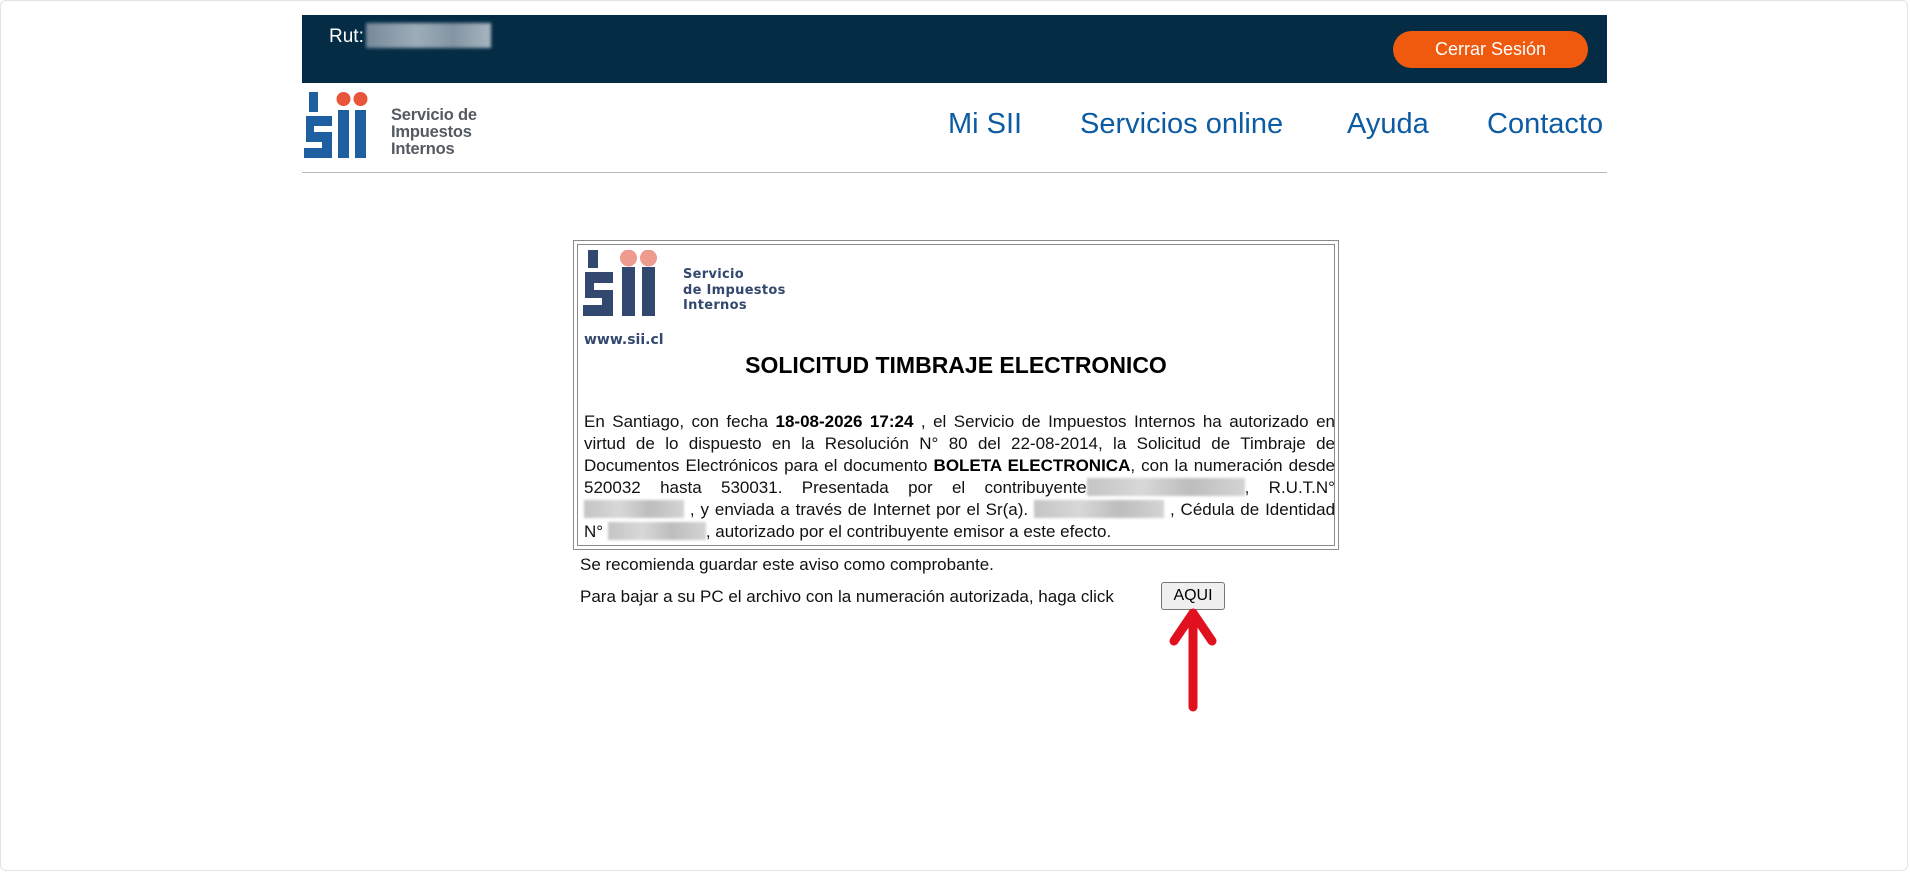 This screenshot has height=873, width=1910. What do you see at coordinates (956, 365) in the screenshot?
I see `certificate-title: SOLICITUD TIMBRAJE ELECTRONICO` at bounding box center [956, 365].